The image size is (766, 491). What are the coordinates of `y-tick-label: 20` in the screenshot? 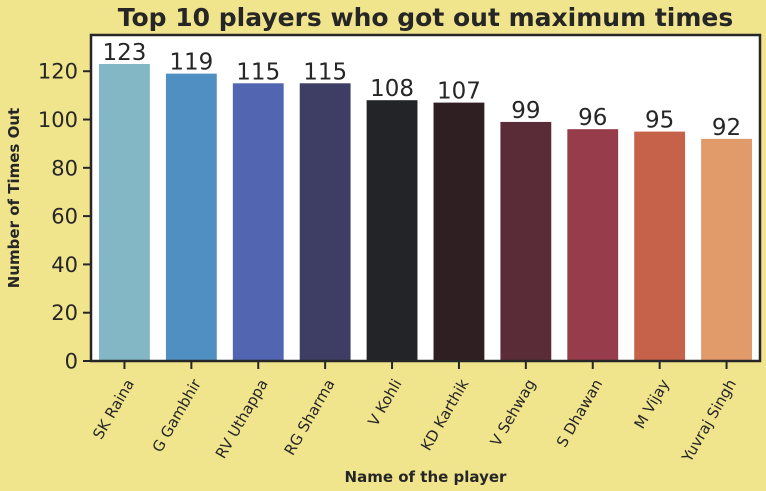 It's located at (64, 313).